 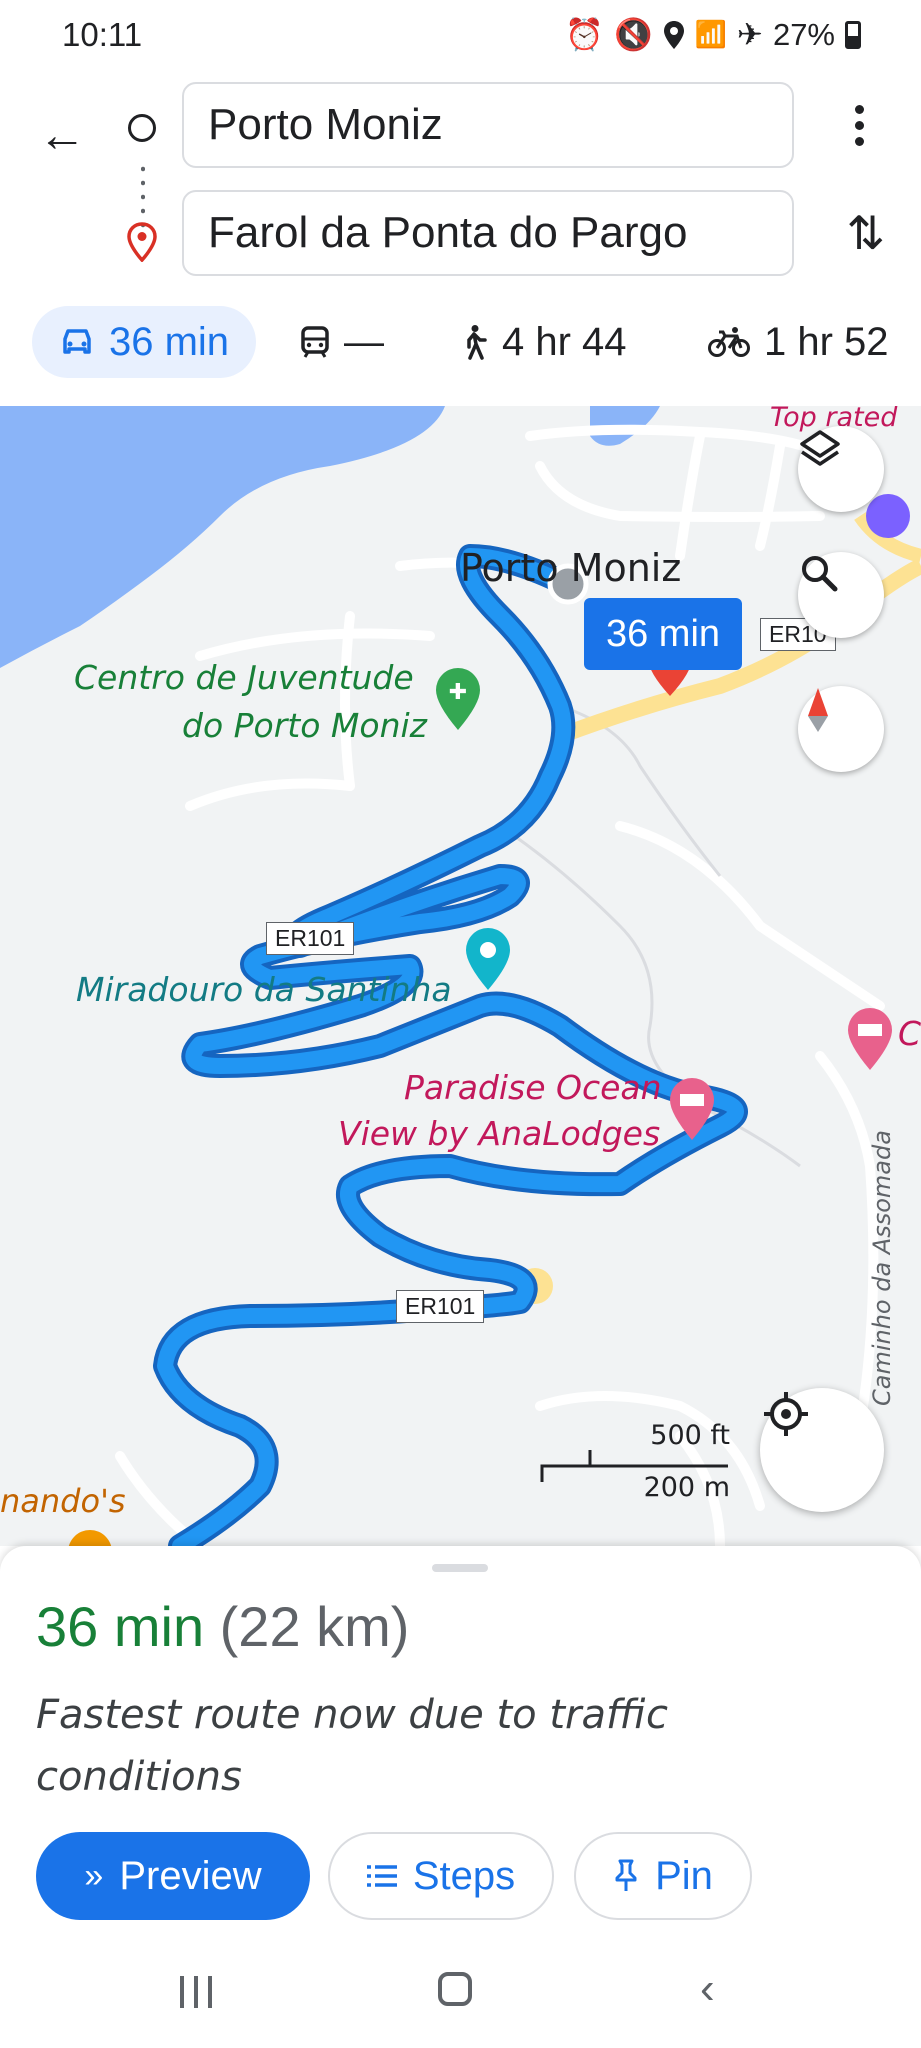 What do you see at coordinates (841, 729) in the screenshot?
I see `compass-button` at bounding box center [841, 729].